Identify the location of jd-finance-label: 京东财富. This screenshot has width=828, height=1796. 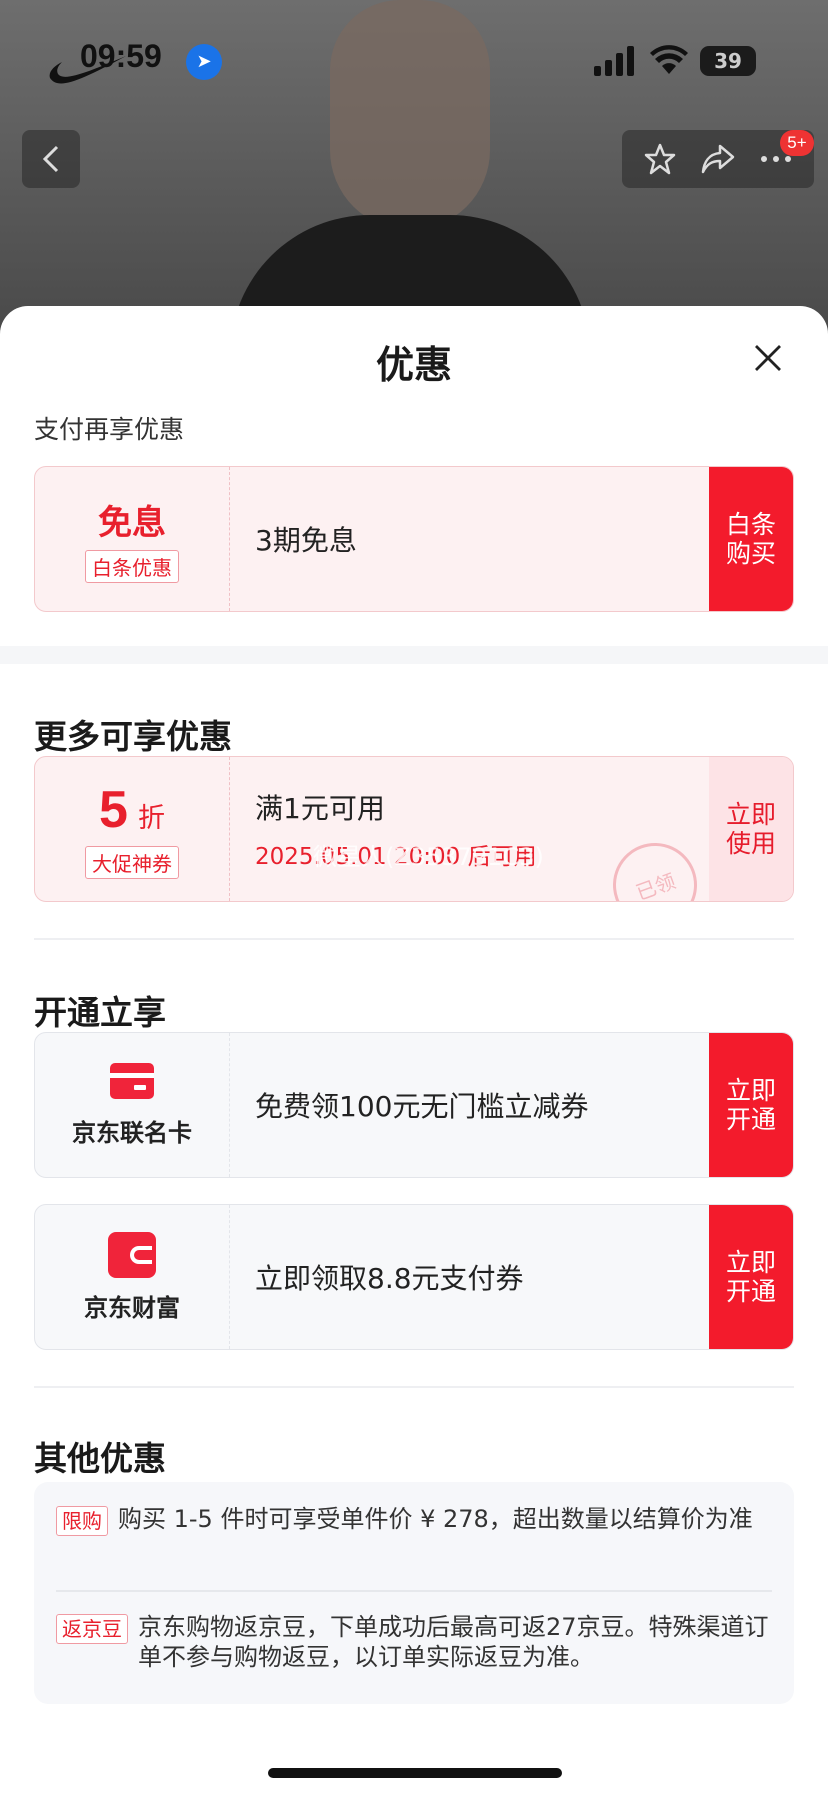
(132, 1307).